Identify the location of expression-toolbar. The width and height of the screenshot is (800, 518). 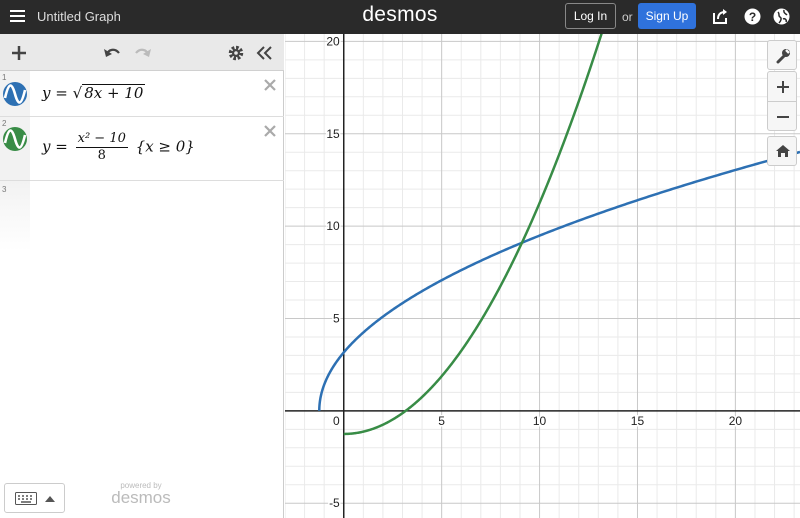
(142, 52).